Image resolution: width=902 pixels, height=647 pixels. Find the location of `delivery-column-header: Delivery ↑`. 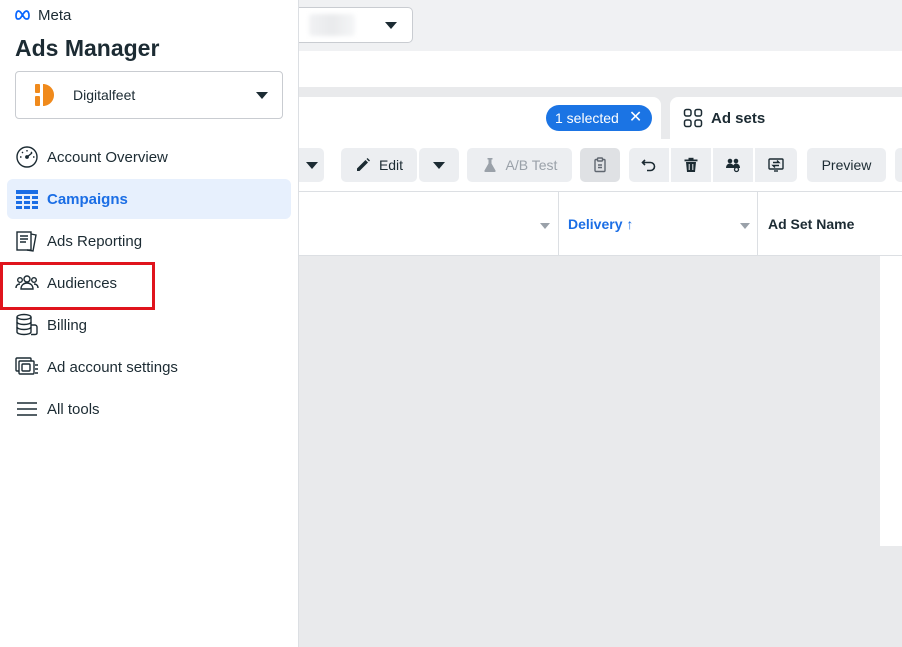

delivery-column-header: Delivery ↑ is located at coordinates (600, 224).